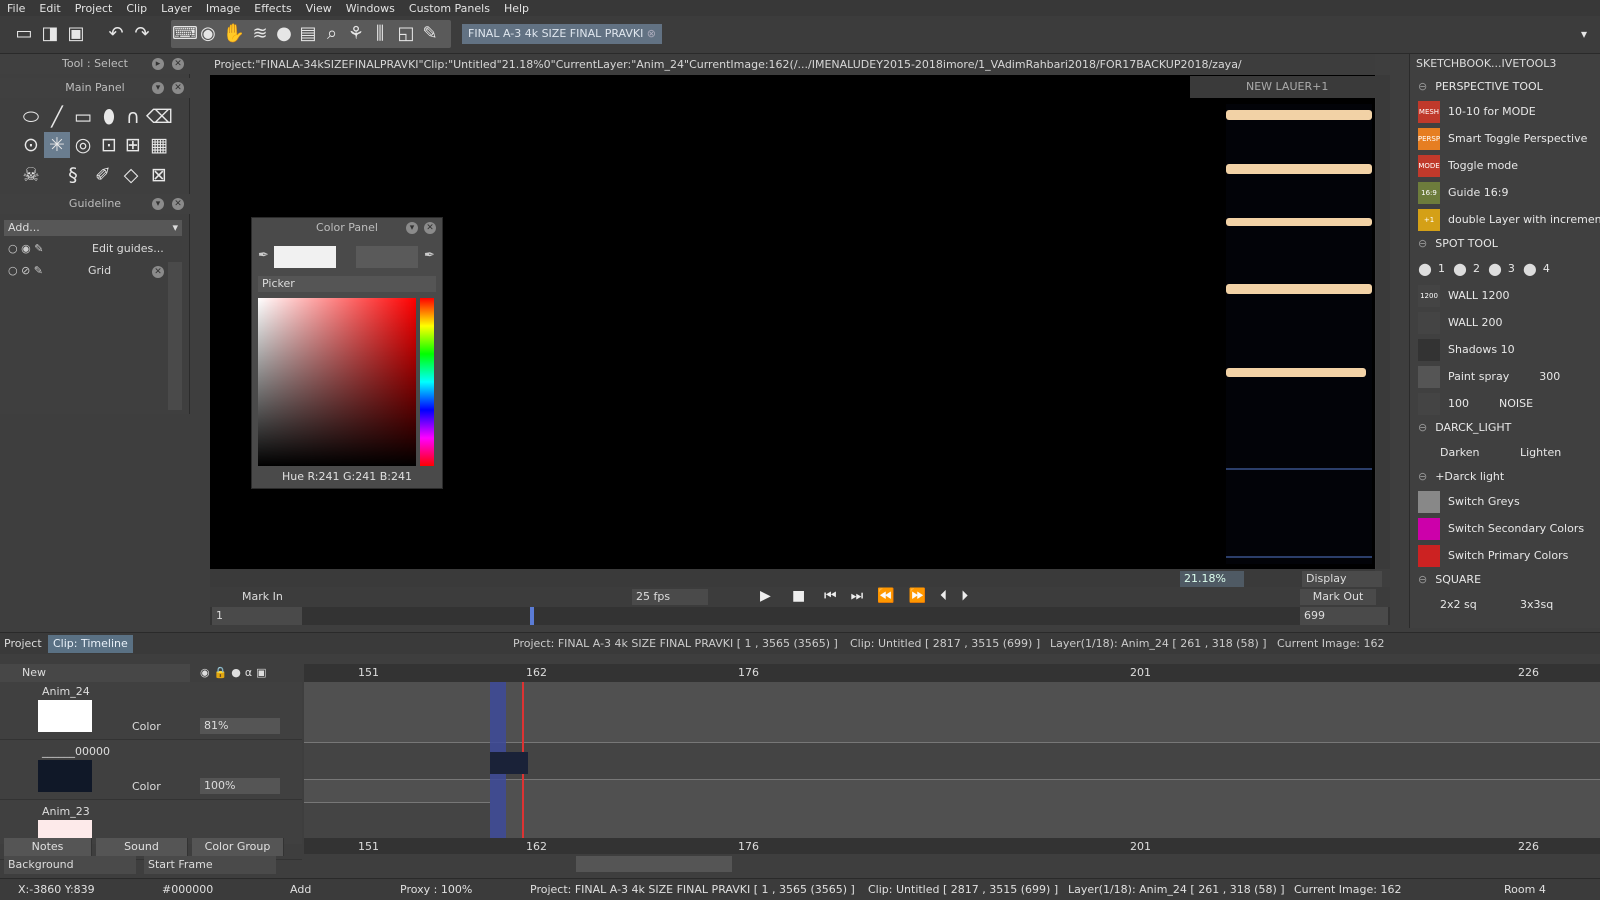  I want to click on layer-name: Anim_23, so click(66, 811).